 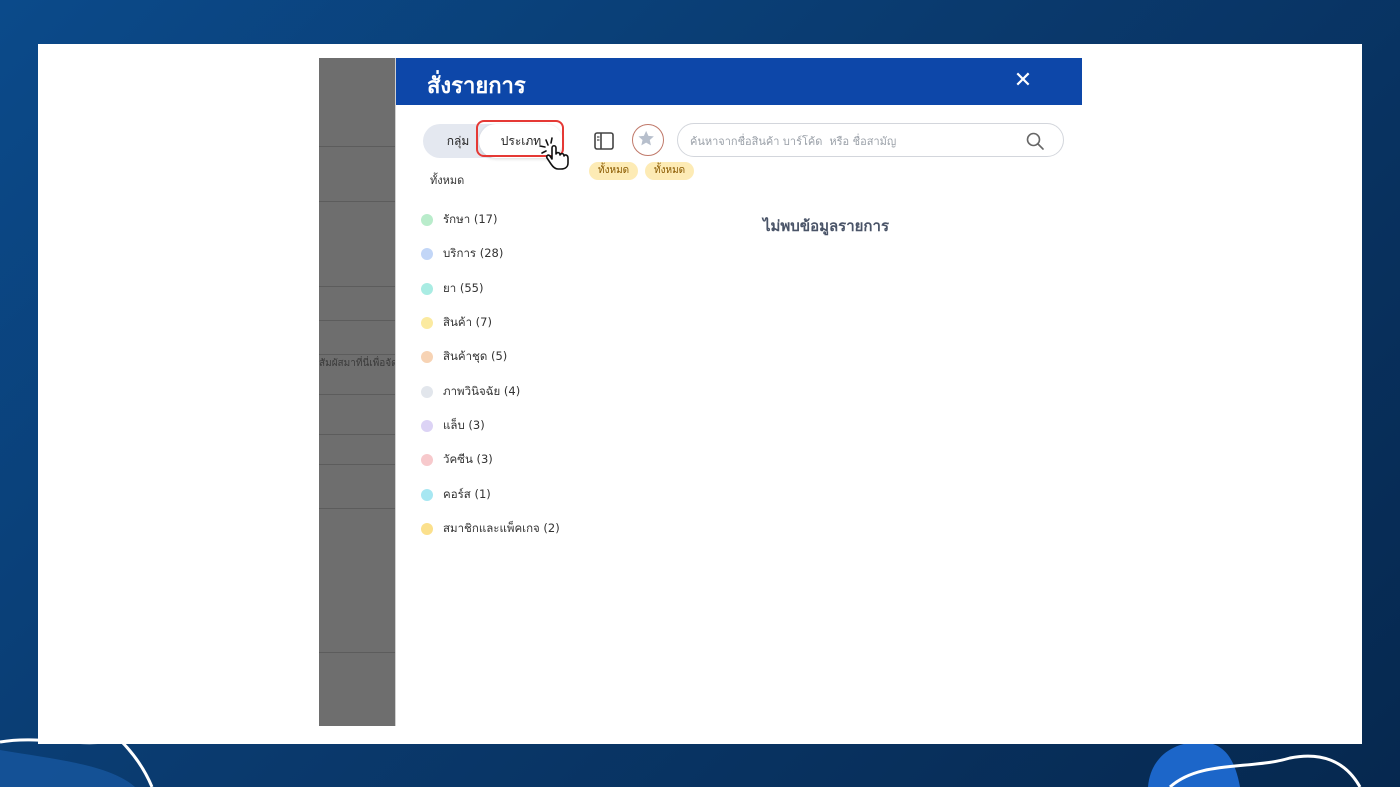 I want to click on category-item: สมาชิกและแพ็คเกจ (2), so click(x=521, y=529).